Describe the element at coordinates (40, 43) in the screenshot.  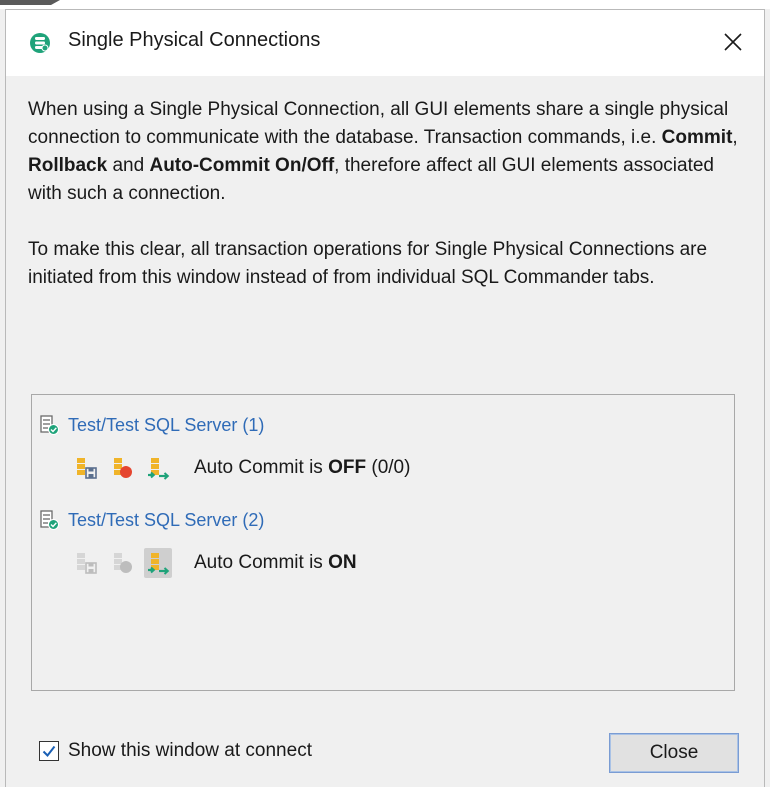
I see `app-logo-icon` at that location.